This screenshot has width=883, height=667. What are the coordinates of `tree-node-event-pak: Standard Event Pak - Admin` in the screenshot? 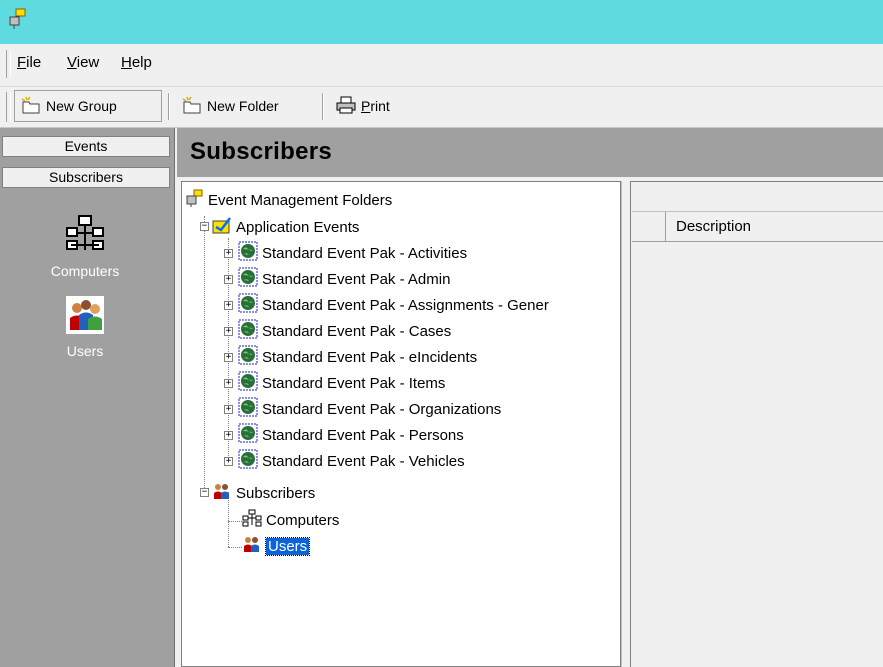 It's located at (344, 279).